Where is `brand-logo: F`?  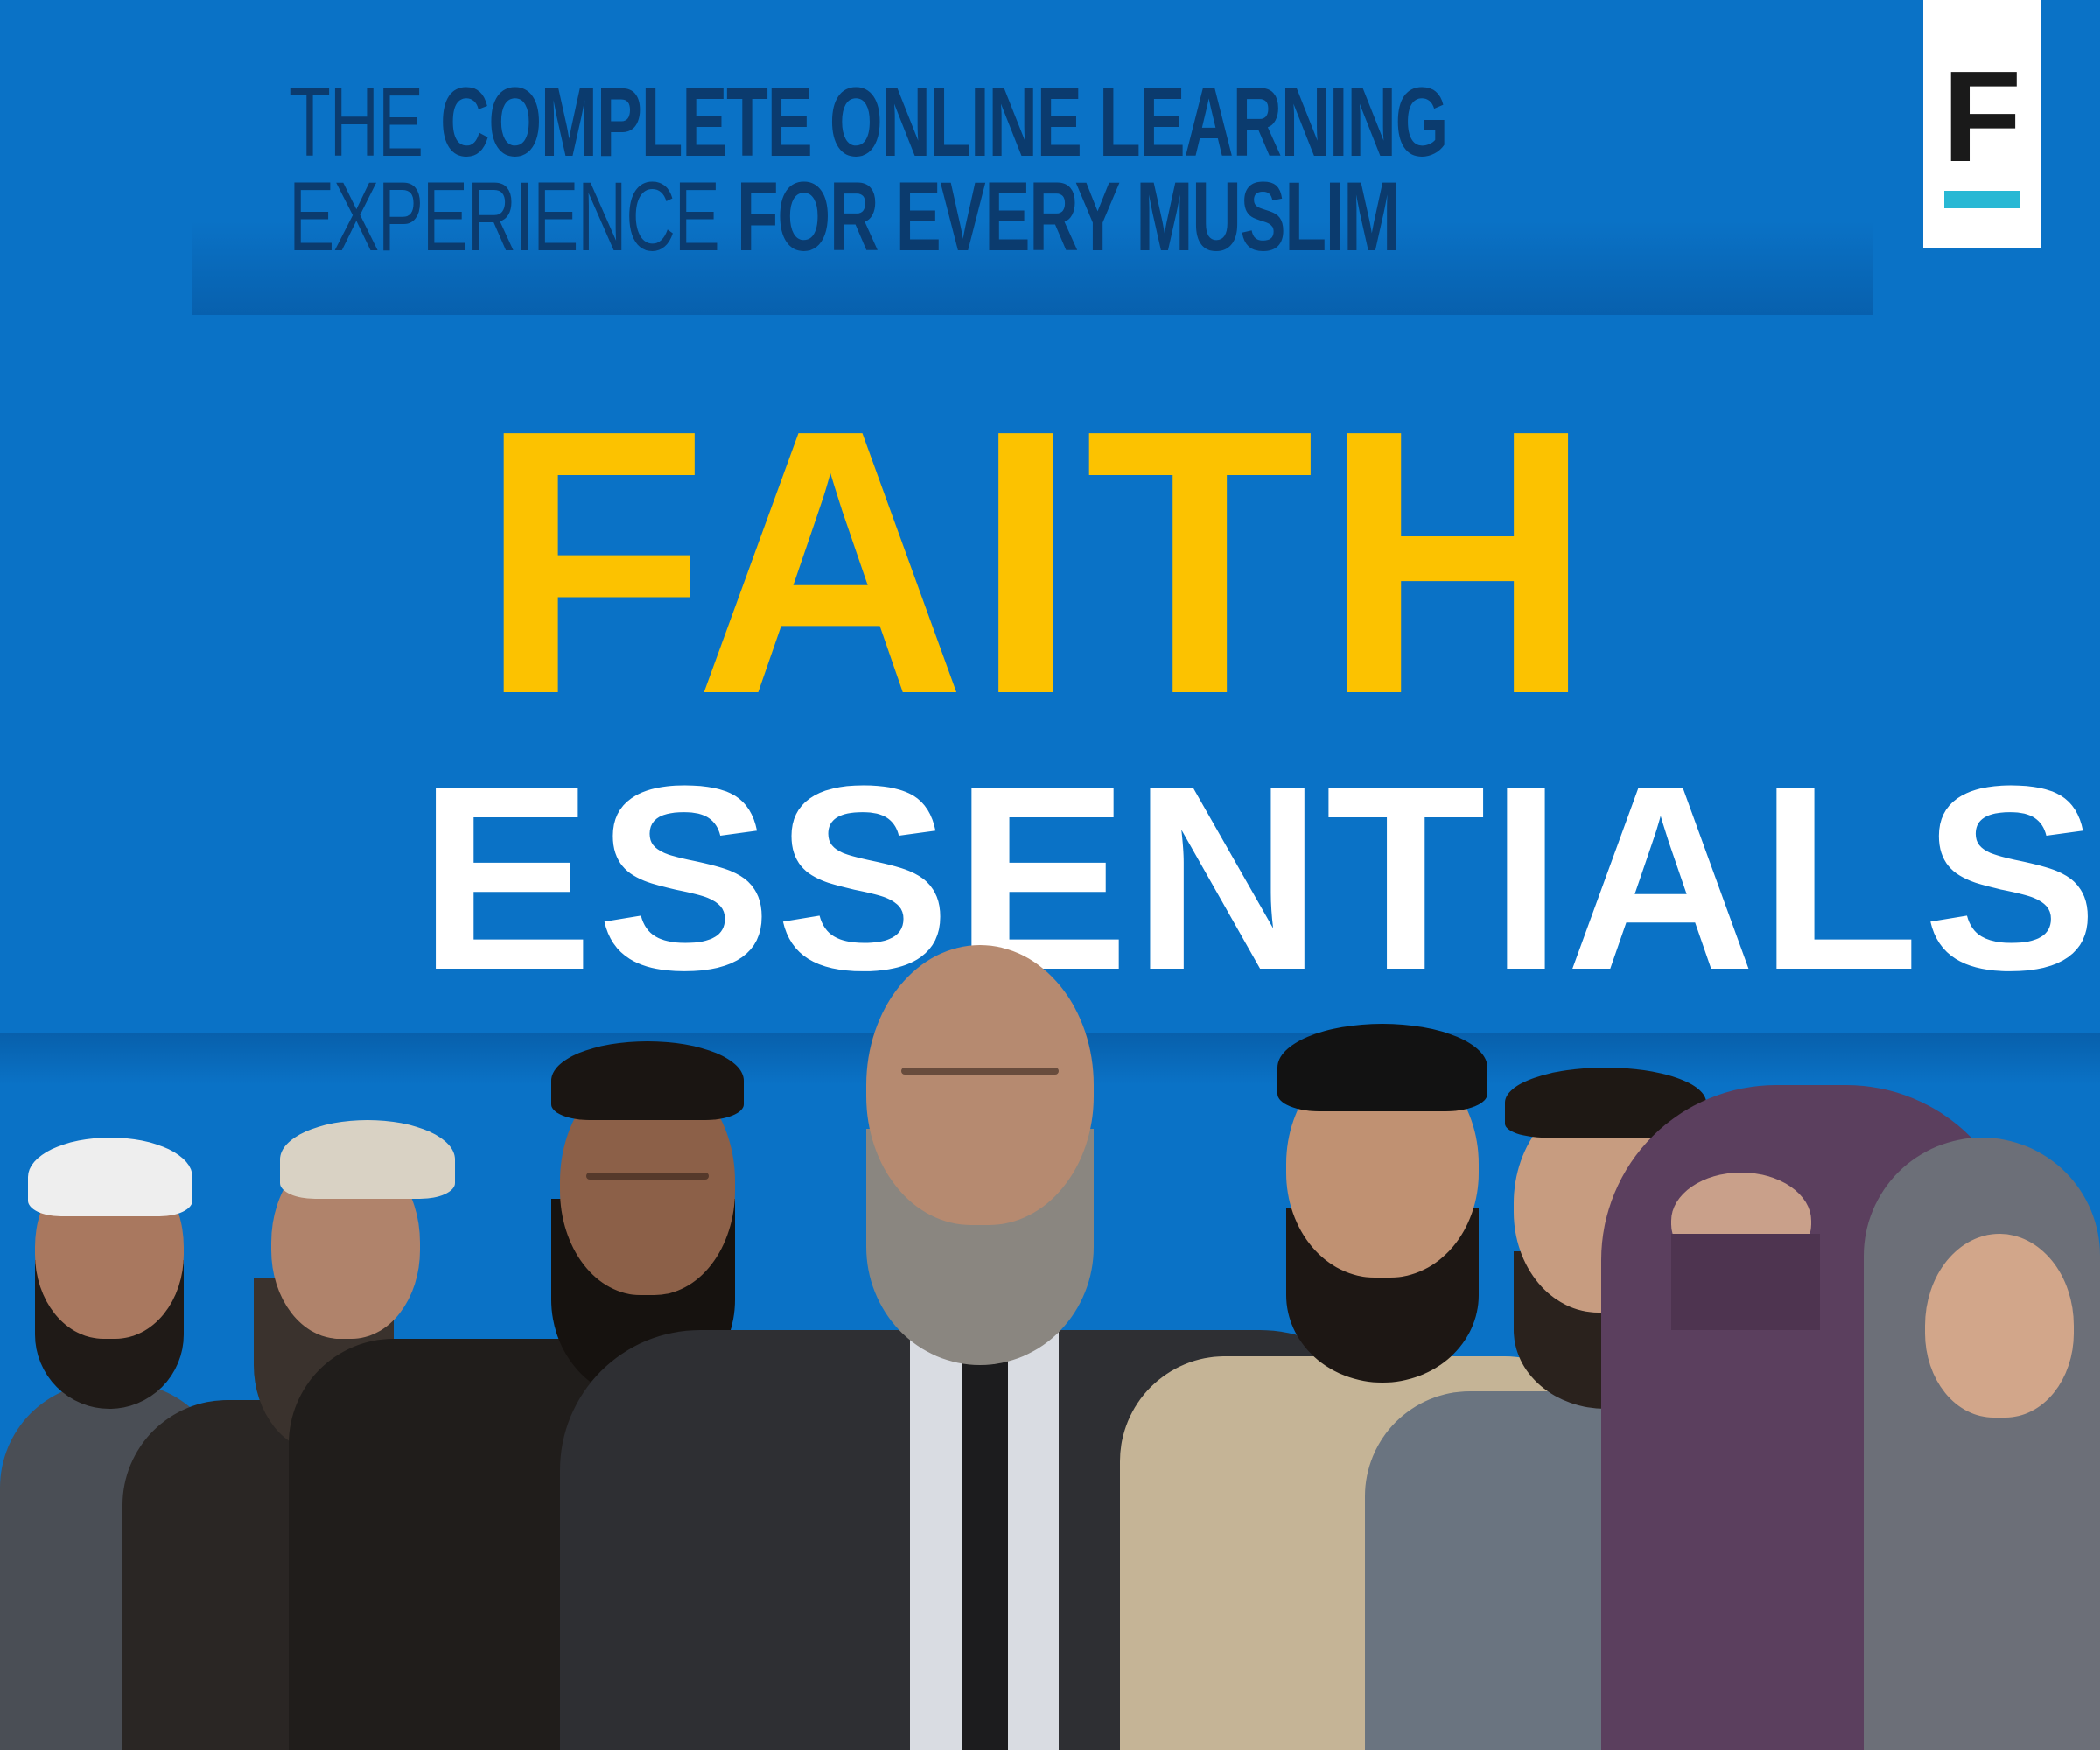
brand-logo: F is located at coordinates (1981, 124).